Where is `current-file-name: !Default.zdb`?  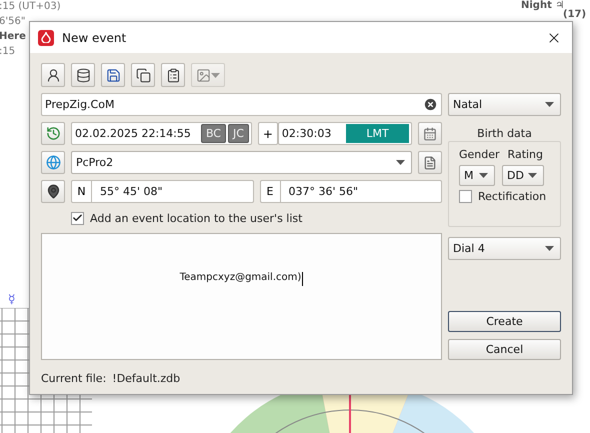 current-file-name: !Default.zdb is located at coordinates (146, 378).